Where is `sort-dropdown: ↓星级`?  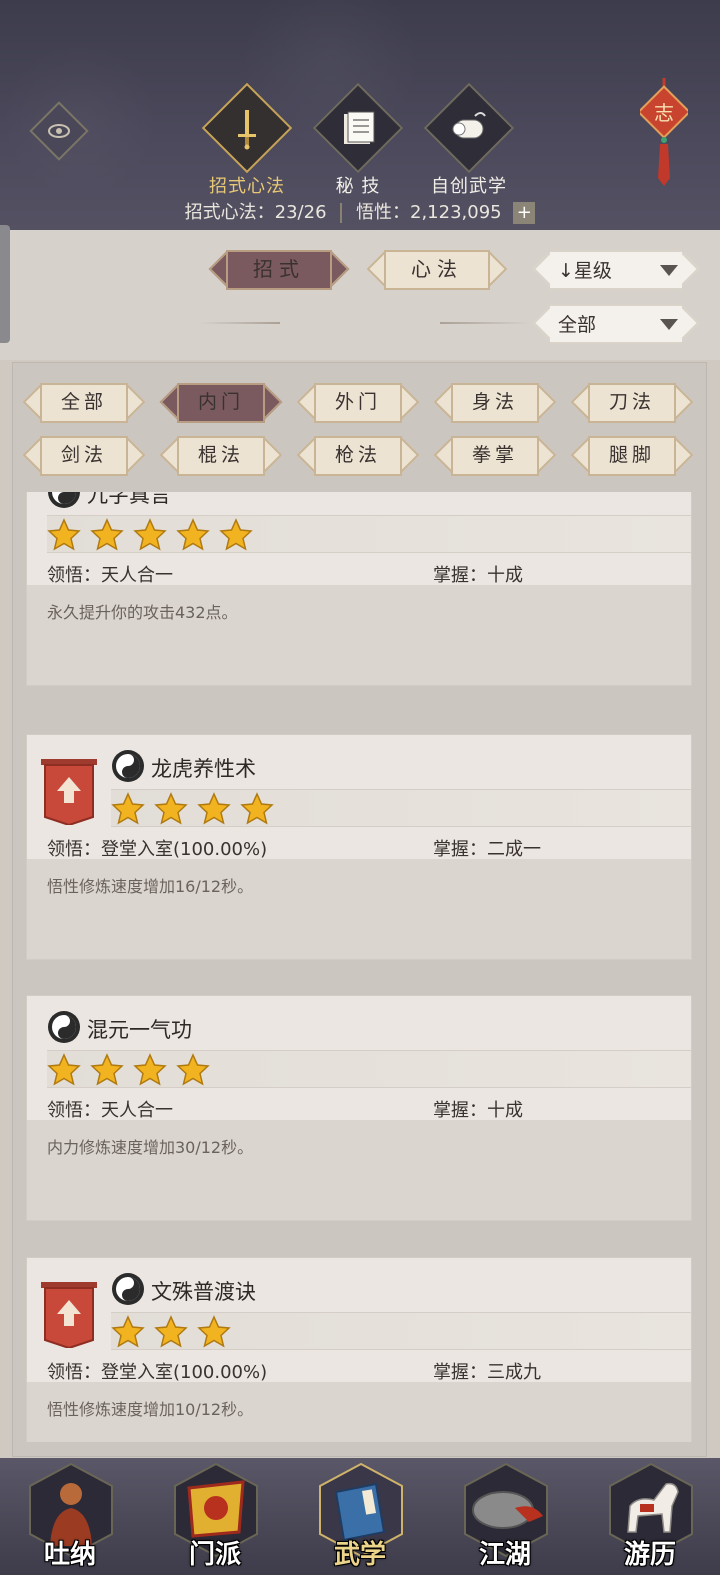
sort-dropdown: ↓星级 is located at coordinates (616, 270).